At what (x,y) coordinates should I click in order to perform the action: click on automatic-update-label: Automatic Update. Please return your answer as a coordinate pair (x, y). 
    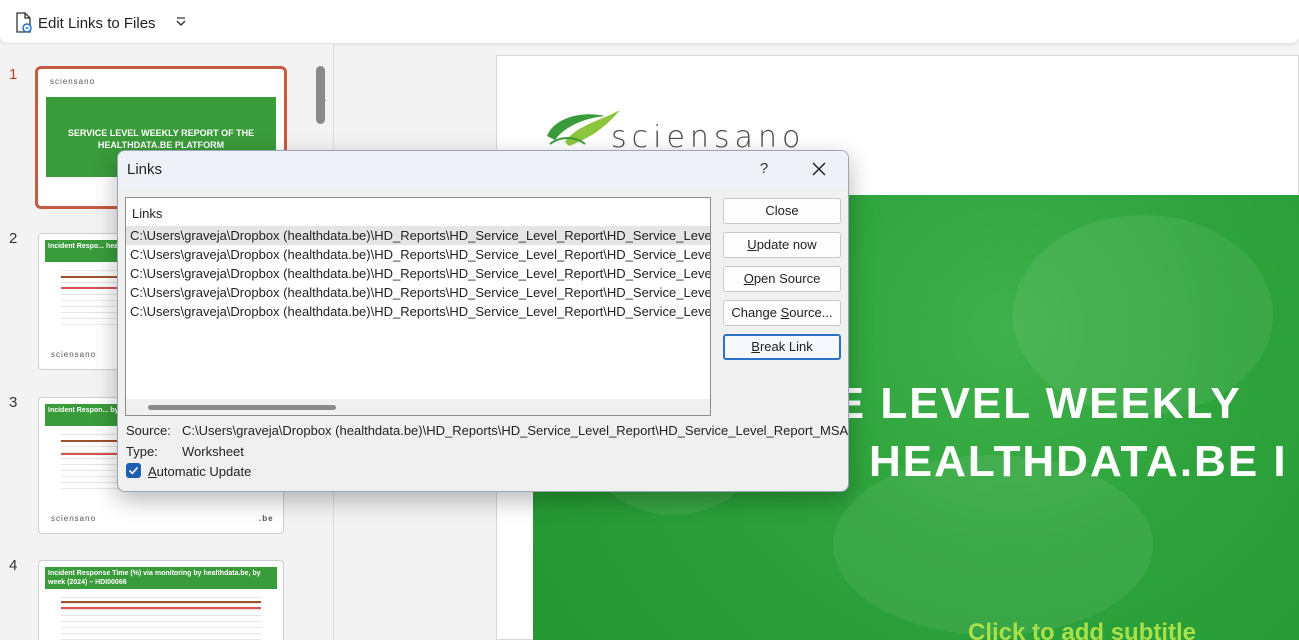
    Looking at the image, I should click on (199, 471).